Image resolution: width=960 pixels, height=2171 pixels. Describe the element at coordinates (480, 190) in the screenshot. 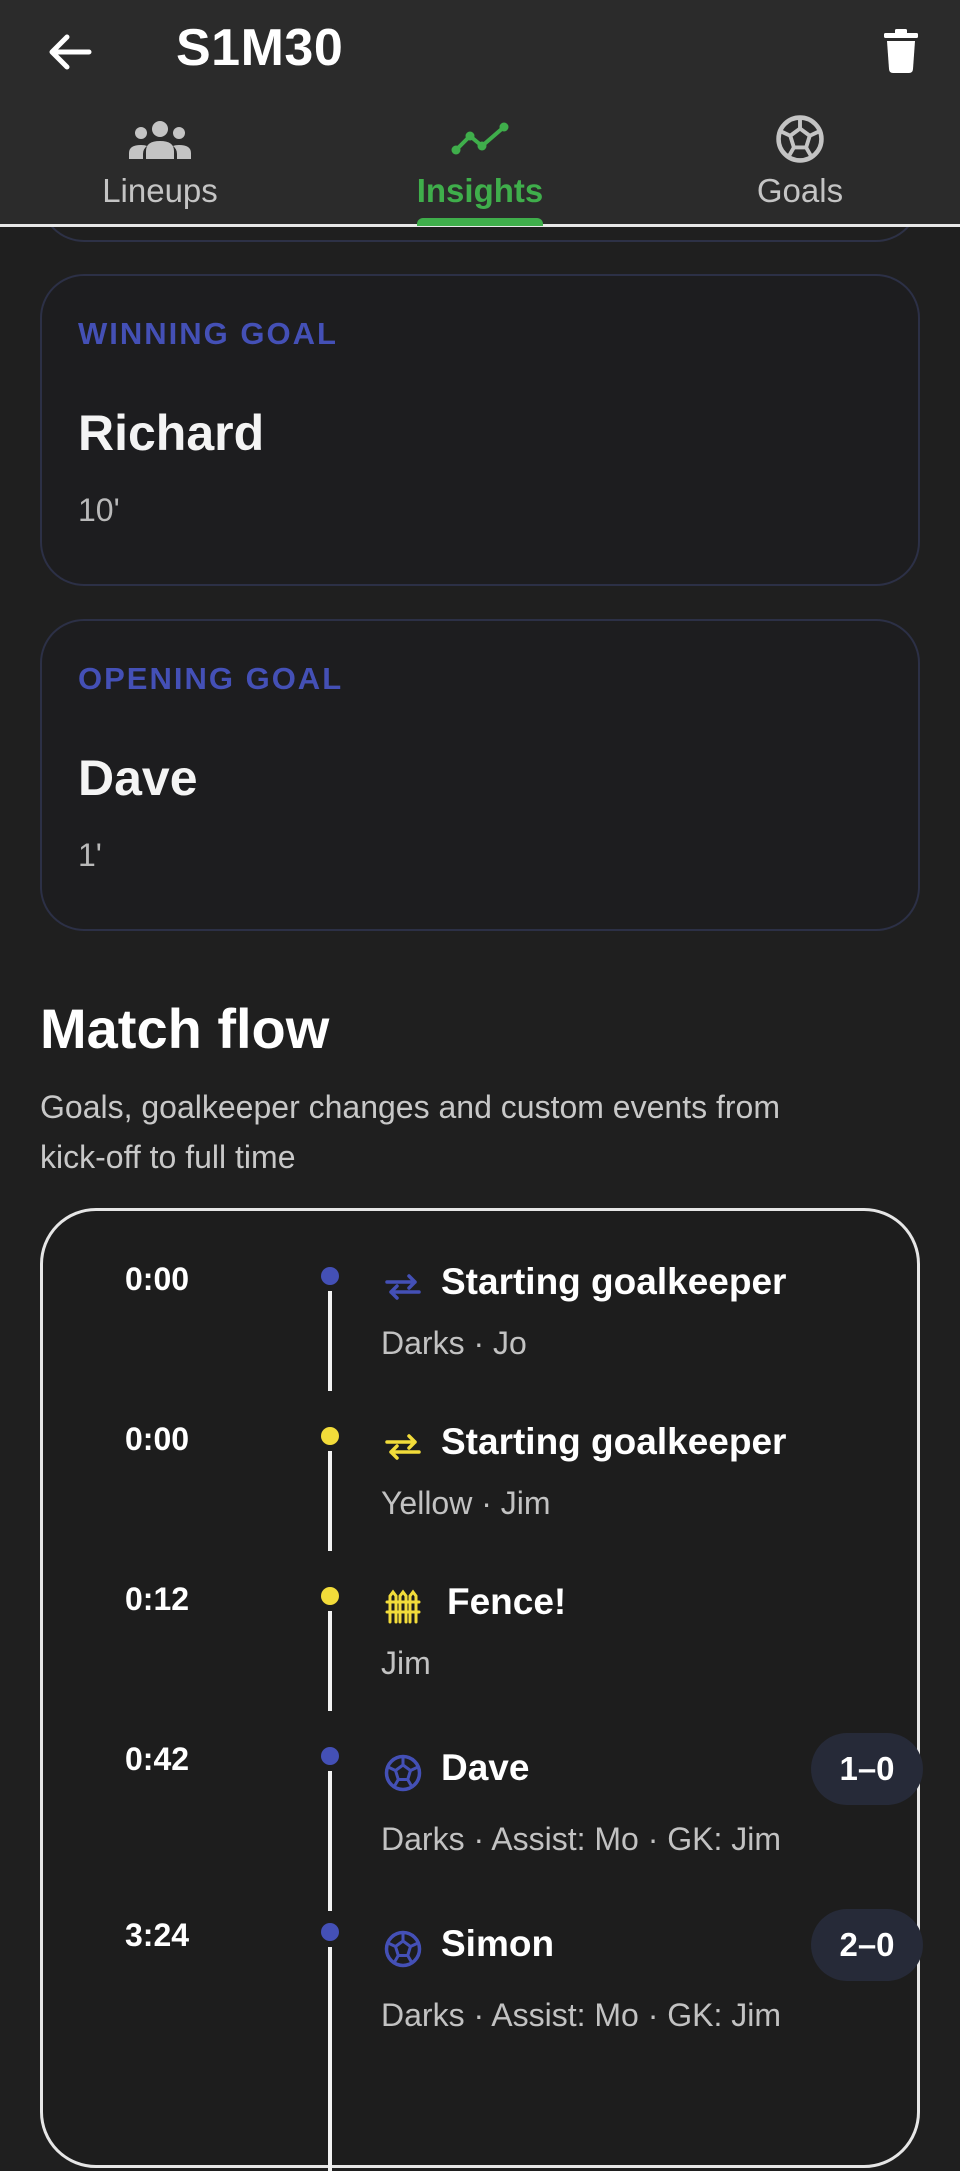

I see `tab-label: Insights` at that location.